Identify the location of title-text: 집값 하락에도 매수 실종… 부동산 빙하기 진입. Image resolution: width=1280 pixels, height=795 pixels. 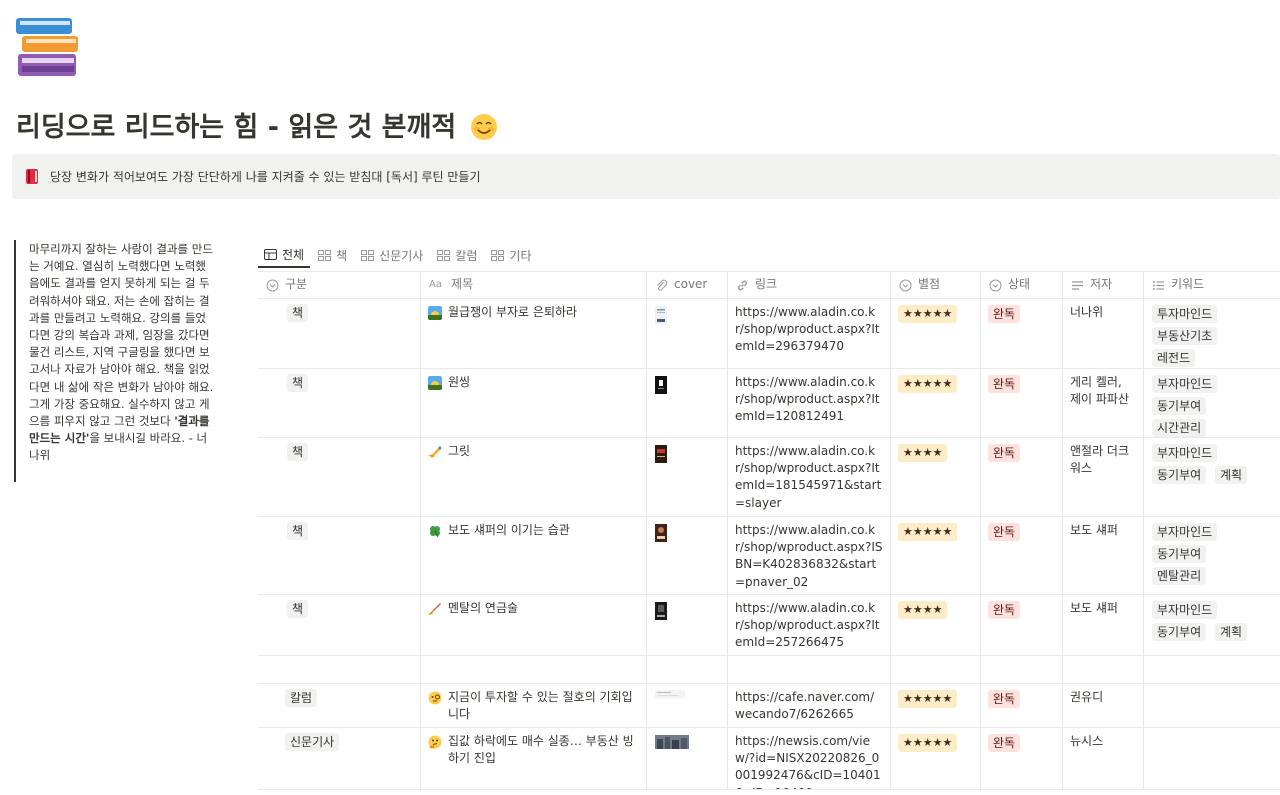
(543, 758).